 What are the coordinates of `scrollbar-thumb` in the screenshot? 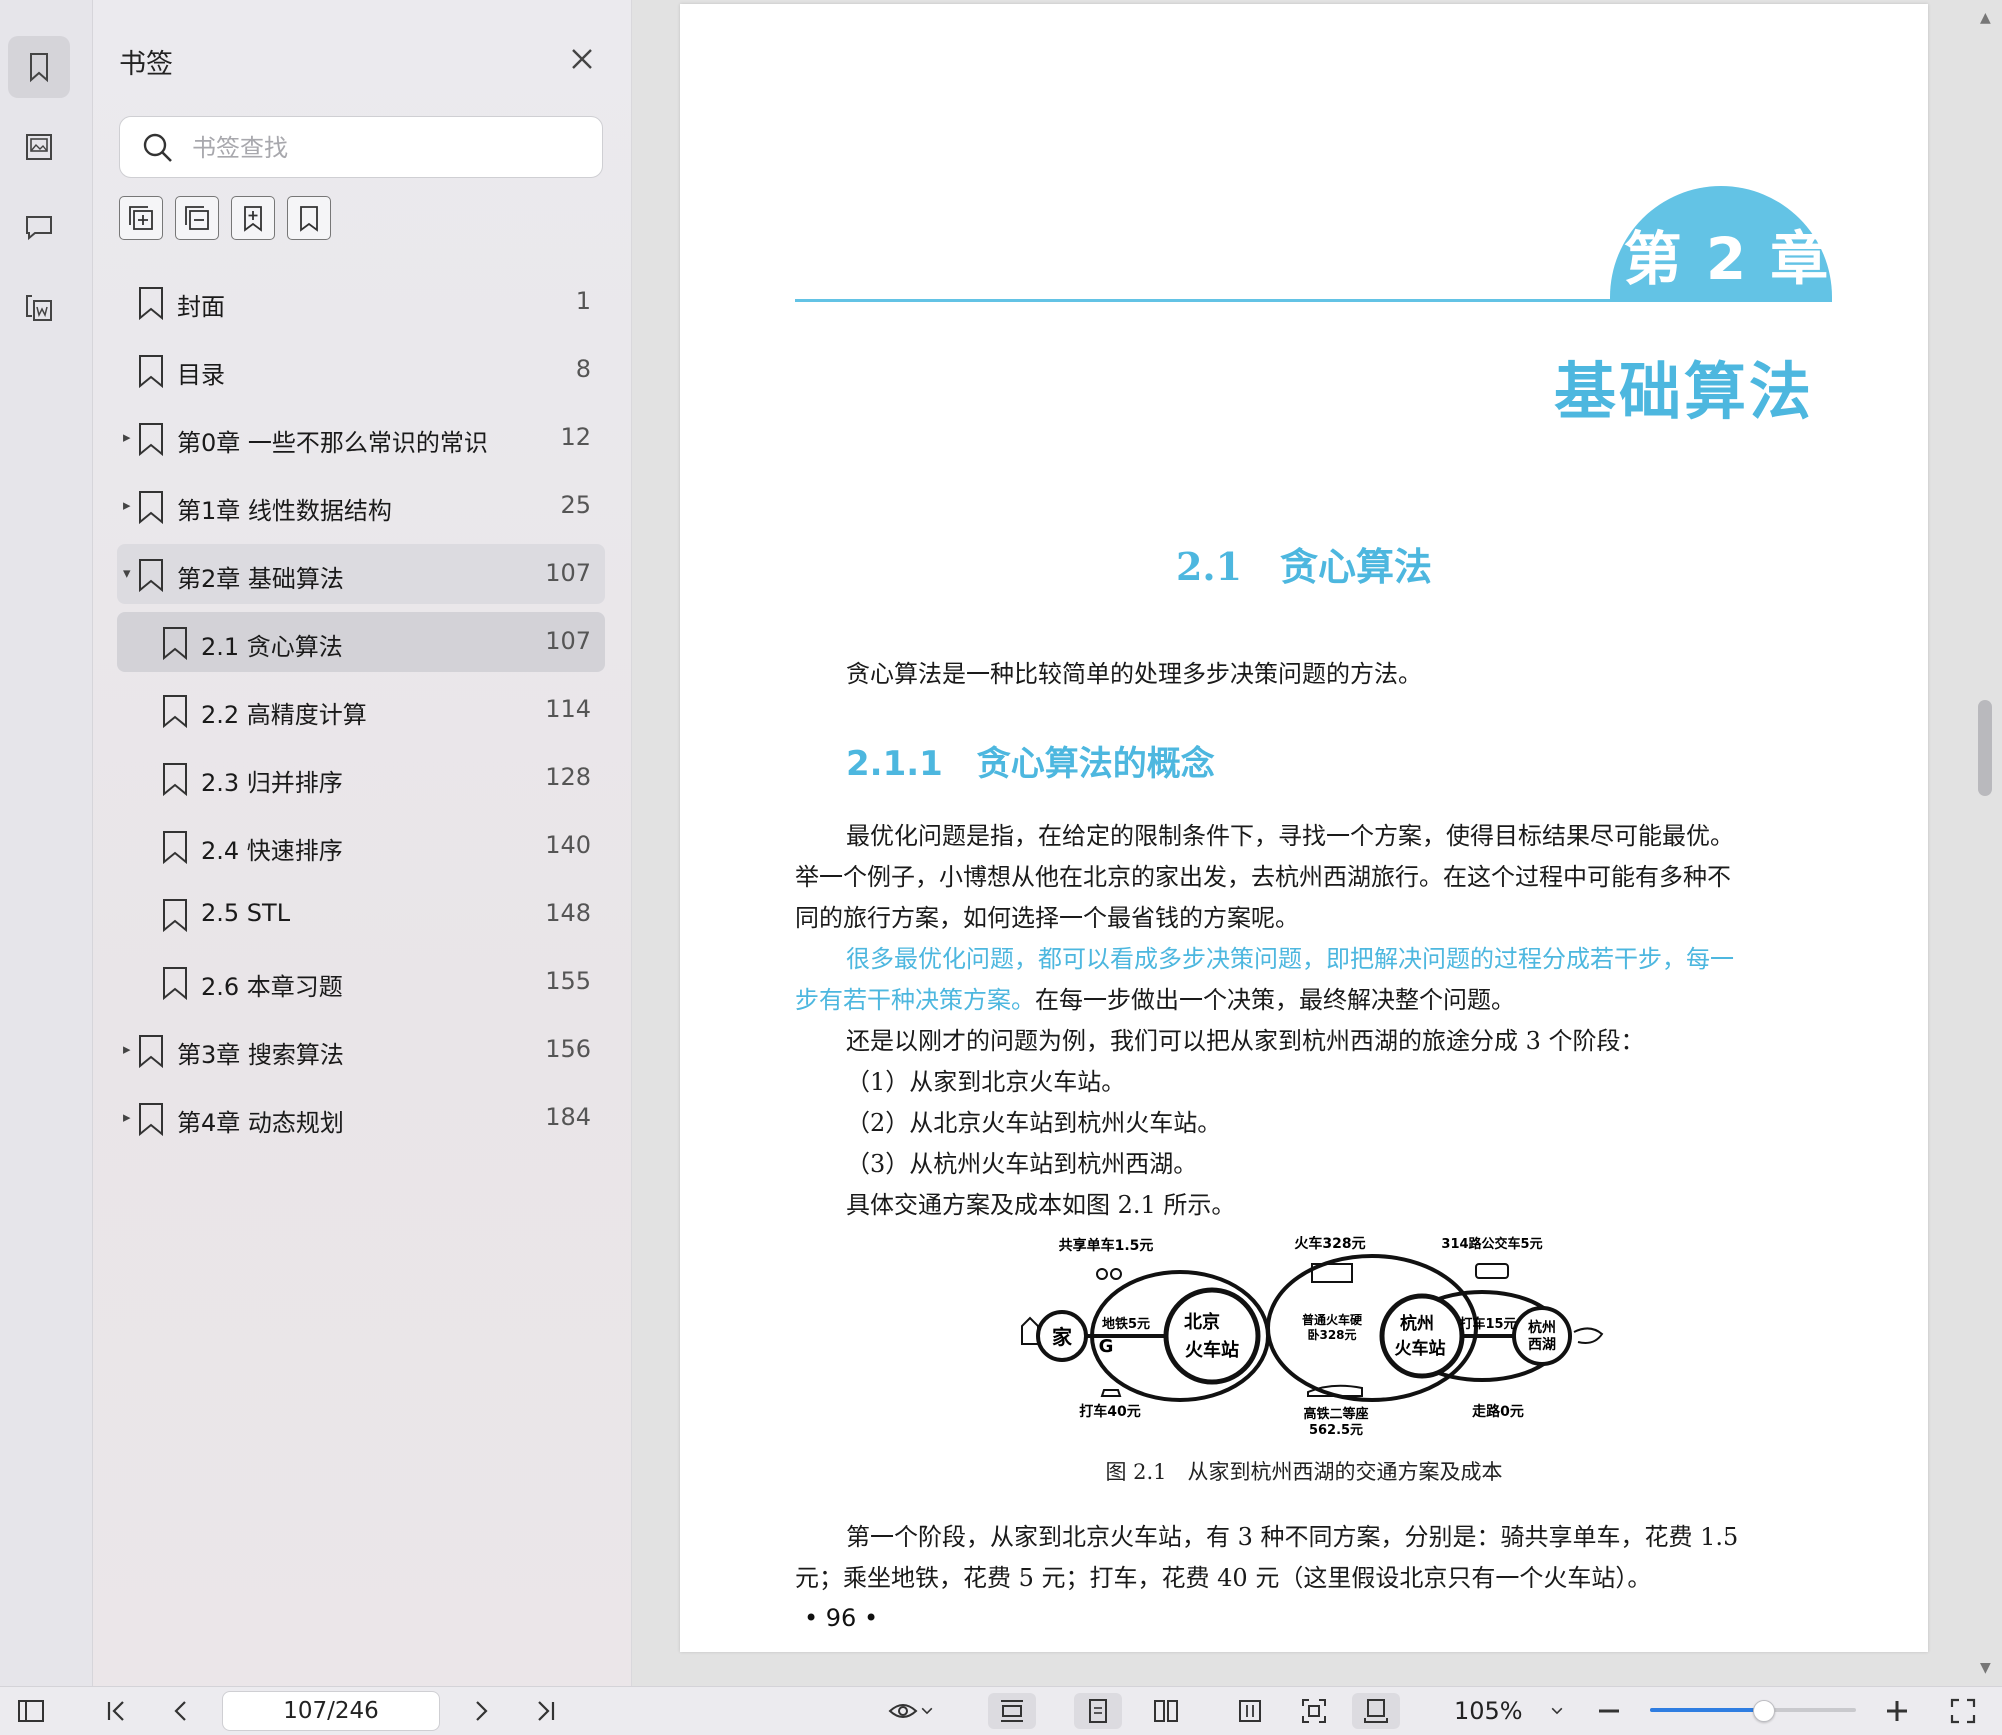 It's located at (1985, 748).